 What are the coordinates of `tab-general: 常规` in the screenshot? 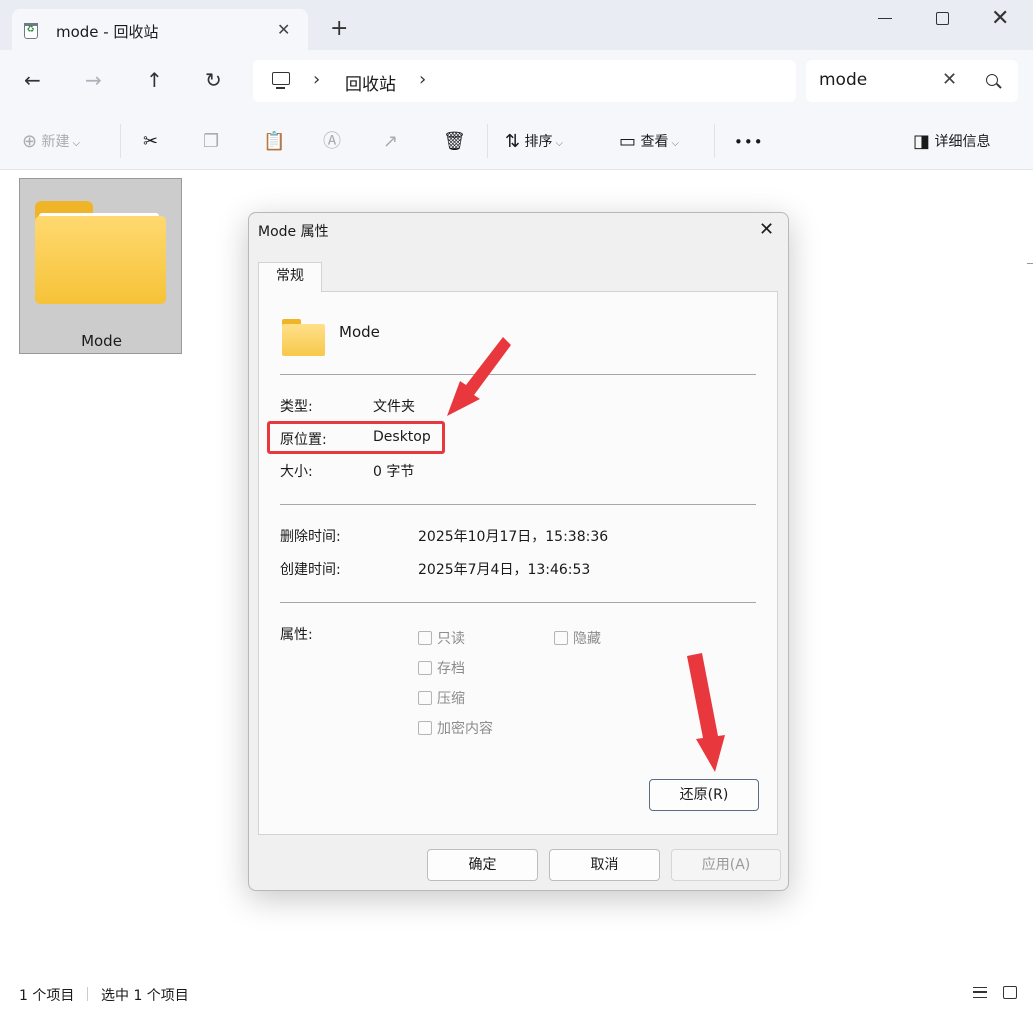 It's located at (290, 277).